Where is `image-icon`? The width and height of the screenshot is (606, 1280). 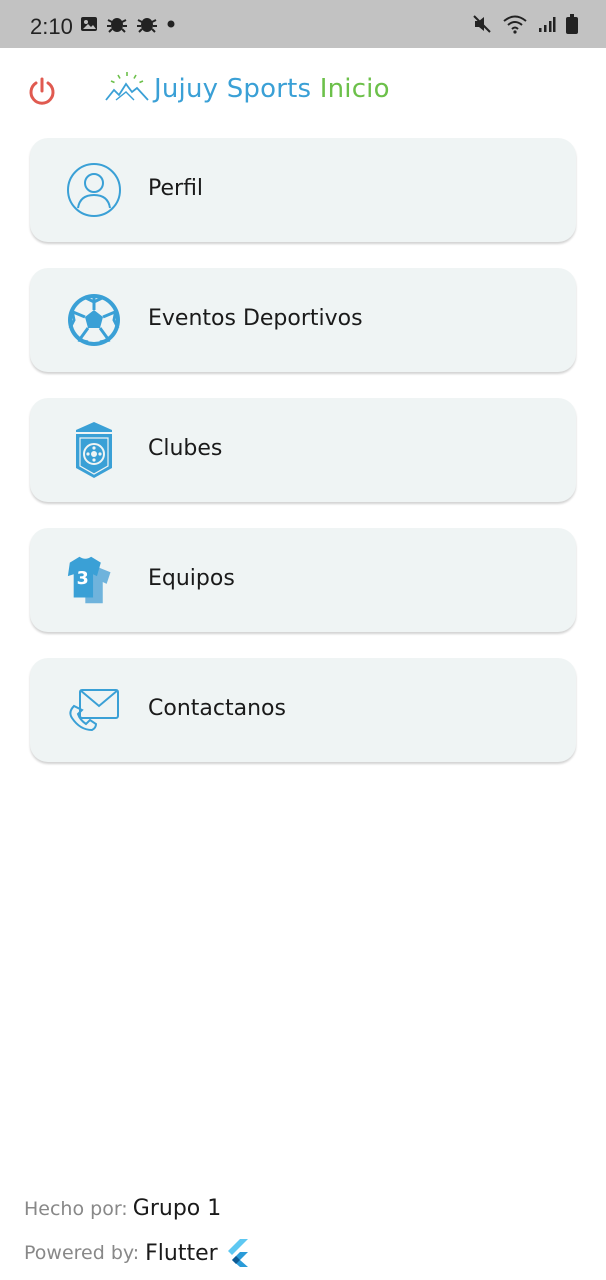 image-icon is located at coordinates (89, 24).